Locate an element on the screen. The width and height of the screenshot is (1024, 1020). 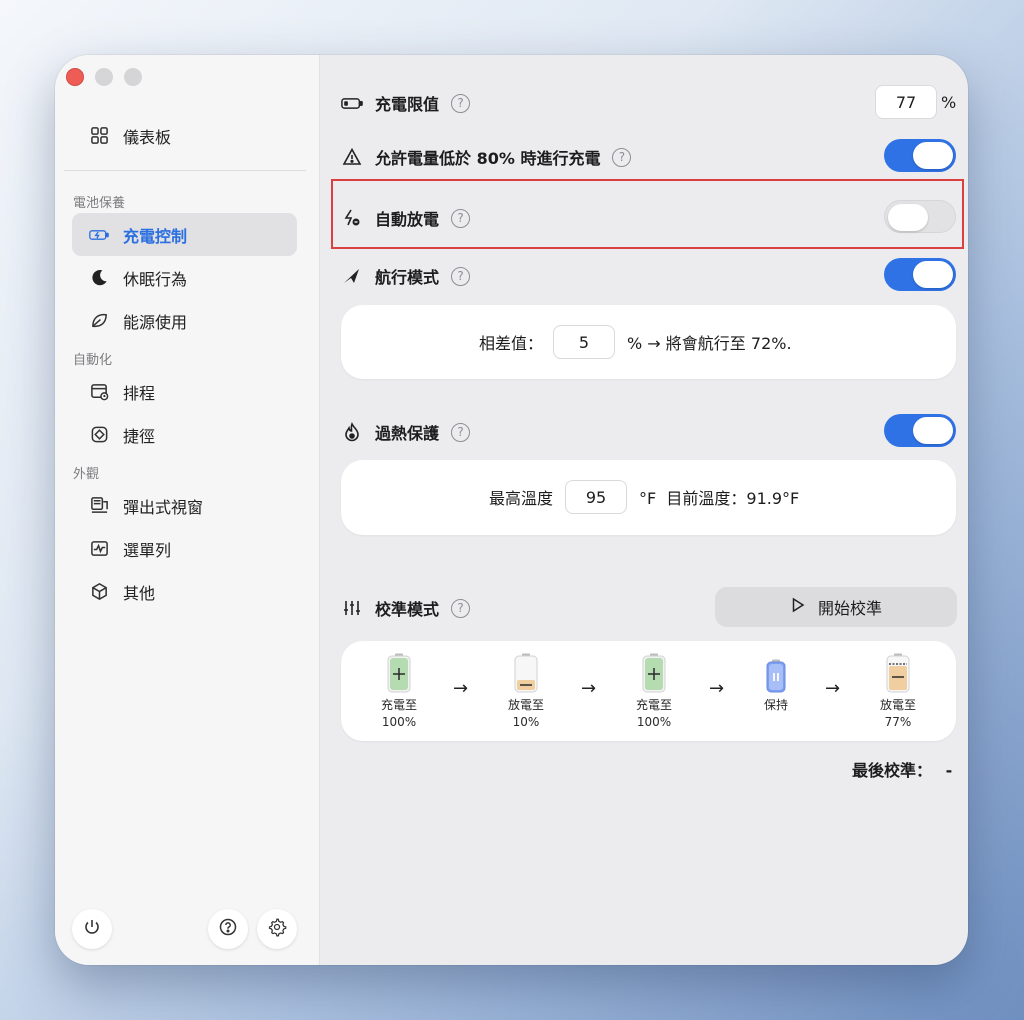
charge-limit-label: 充電限值 is located at coordinates (407, 104).